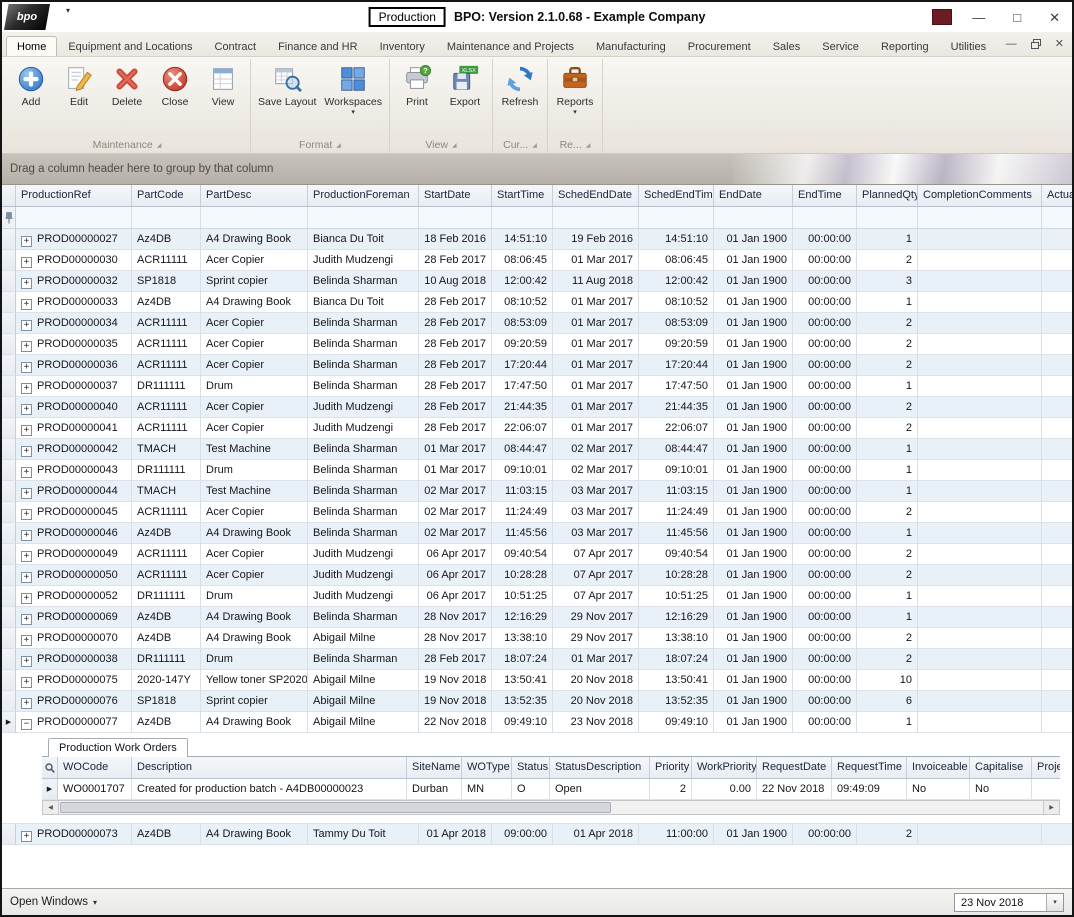  I want to click on column-header-schedenddate: SchedEndDate, so click(596, 195).